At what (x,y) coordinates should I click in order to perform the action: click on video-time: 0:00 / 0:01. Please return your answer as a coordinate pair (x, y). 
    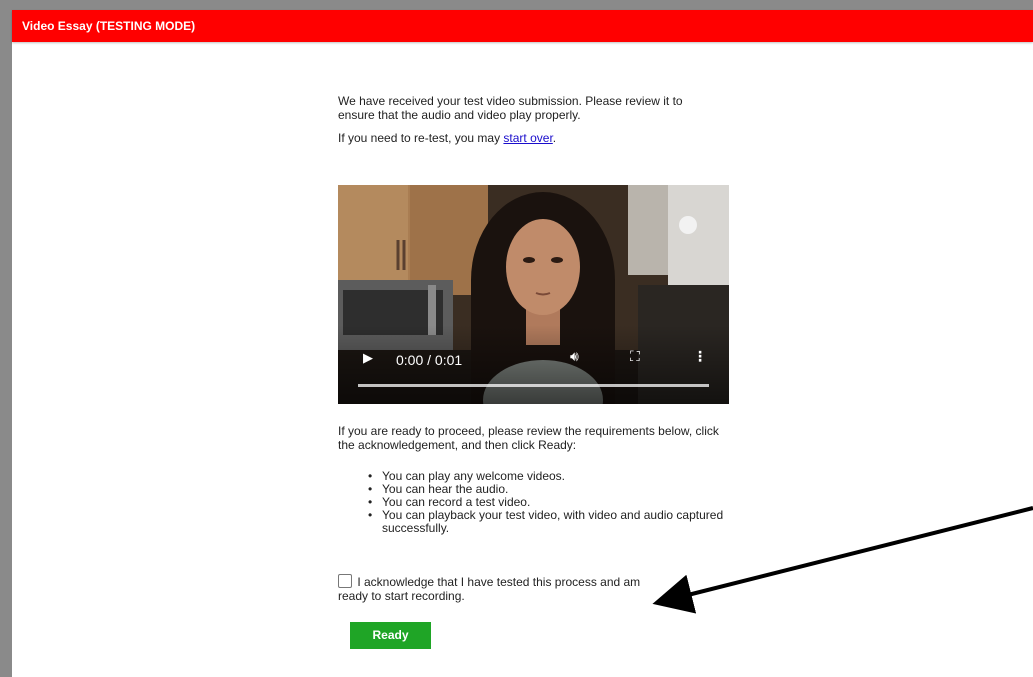
    Looking at the image, I should click on (429, 360).